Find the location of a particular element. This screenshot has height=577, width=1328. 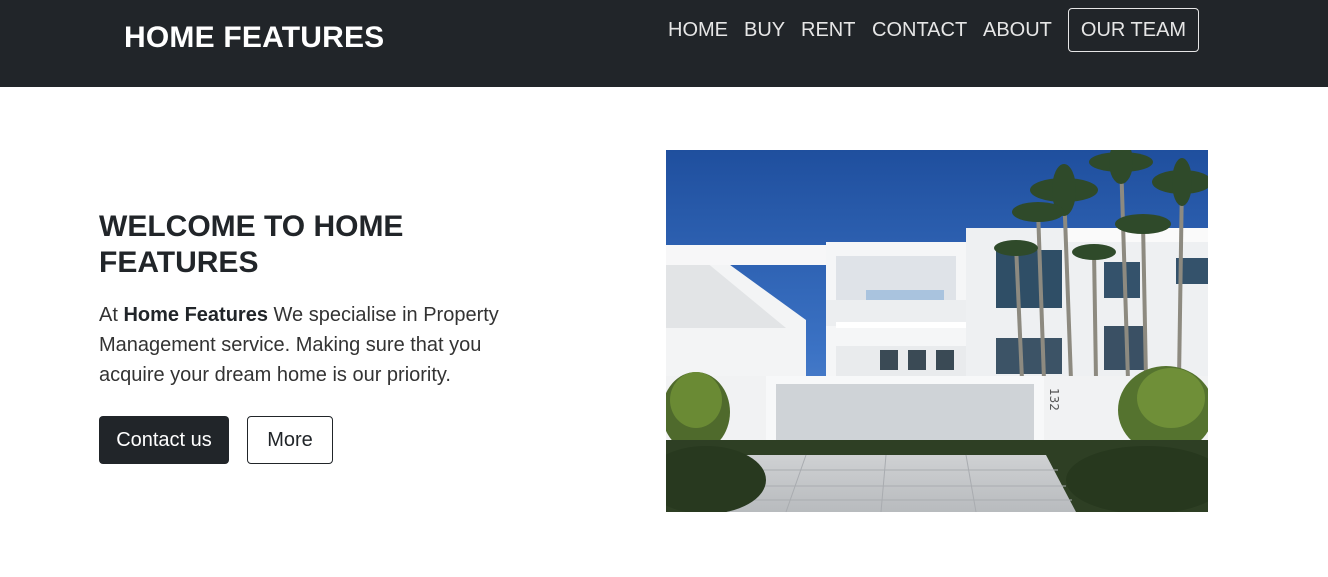

house-number: 132 is located at coordinates (1054, 399).